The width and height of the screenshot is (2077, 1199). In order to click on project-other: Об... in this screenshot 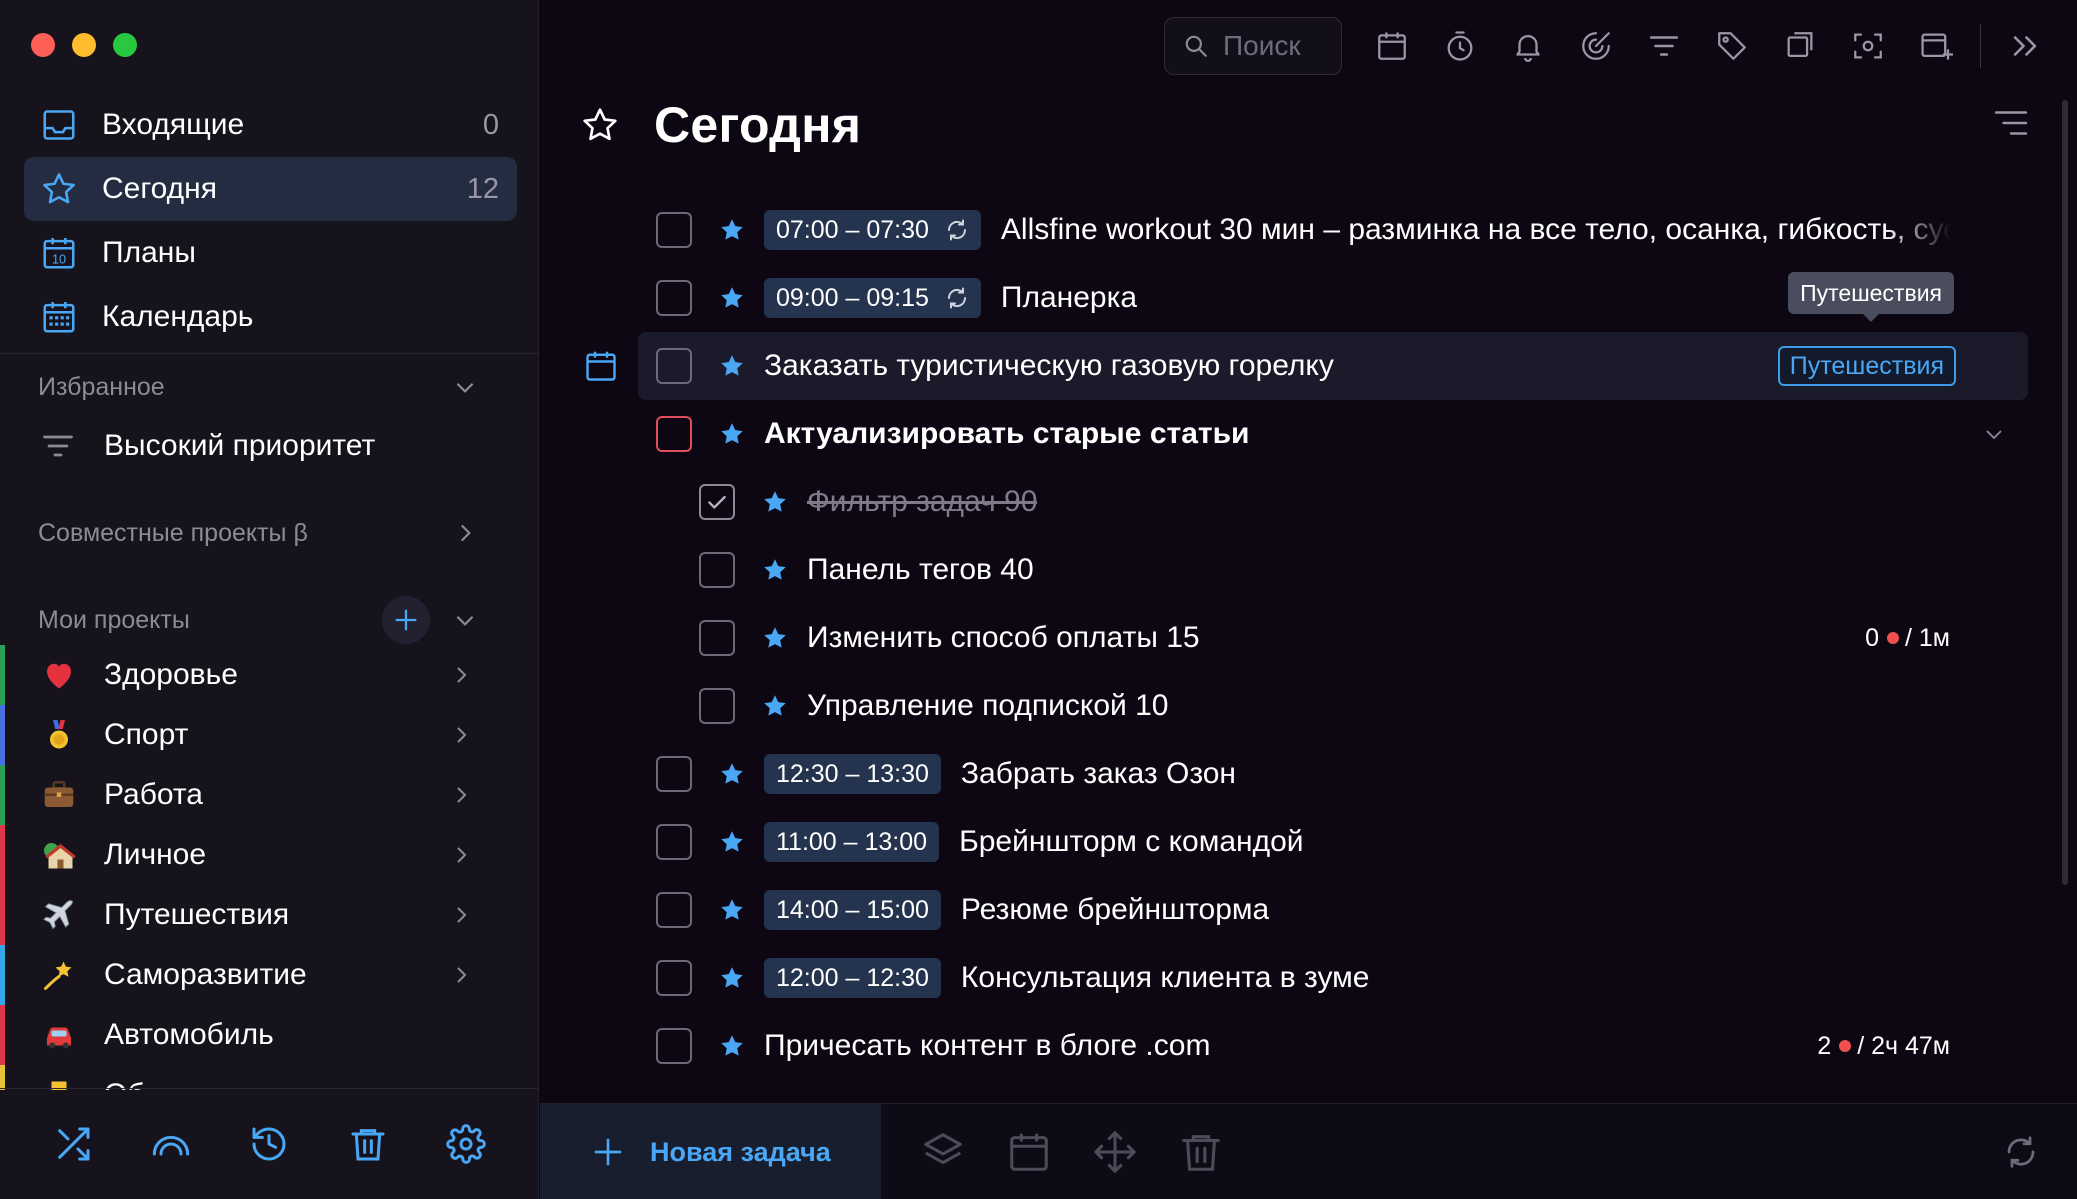, I will do `click(269, 1077)`.